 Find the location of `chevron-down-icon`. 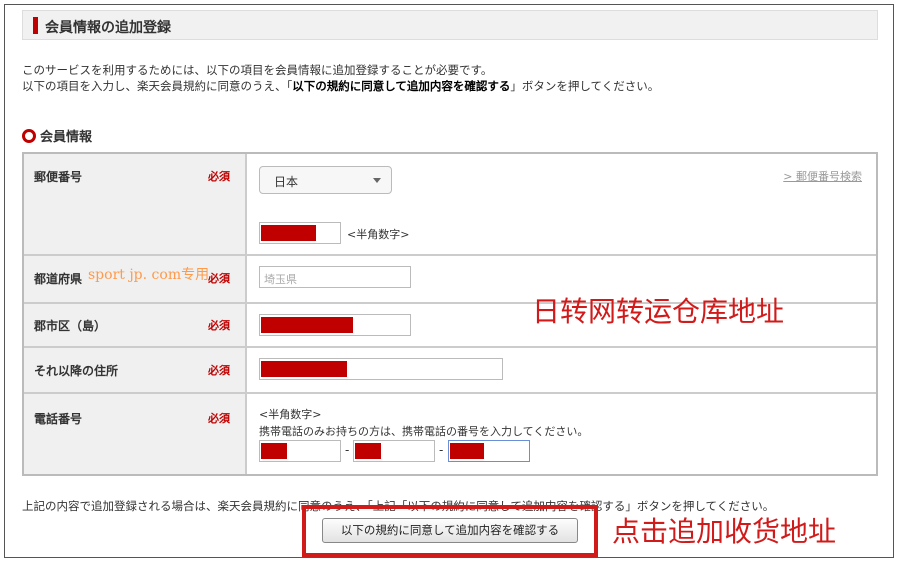

chevron-down-icon is located at coordinates (377, 180).